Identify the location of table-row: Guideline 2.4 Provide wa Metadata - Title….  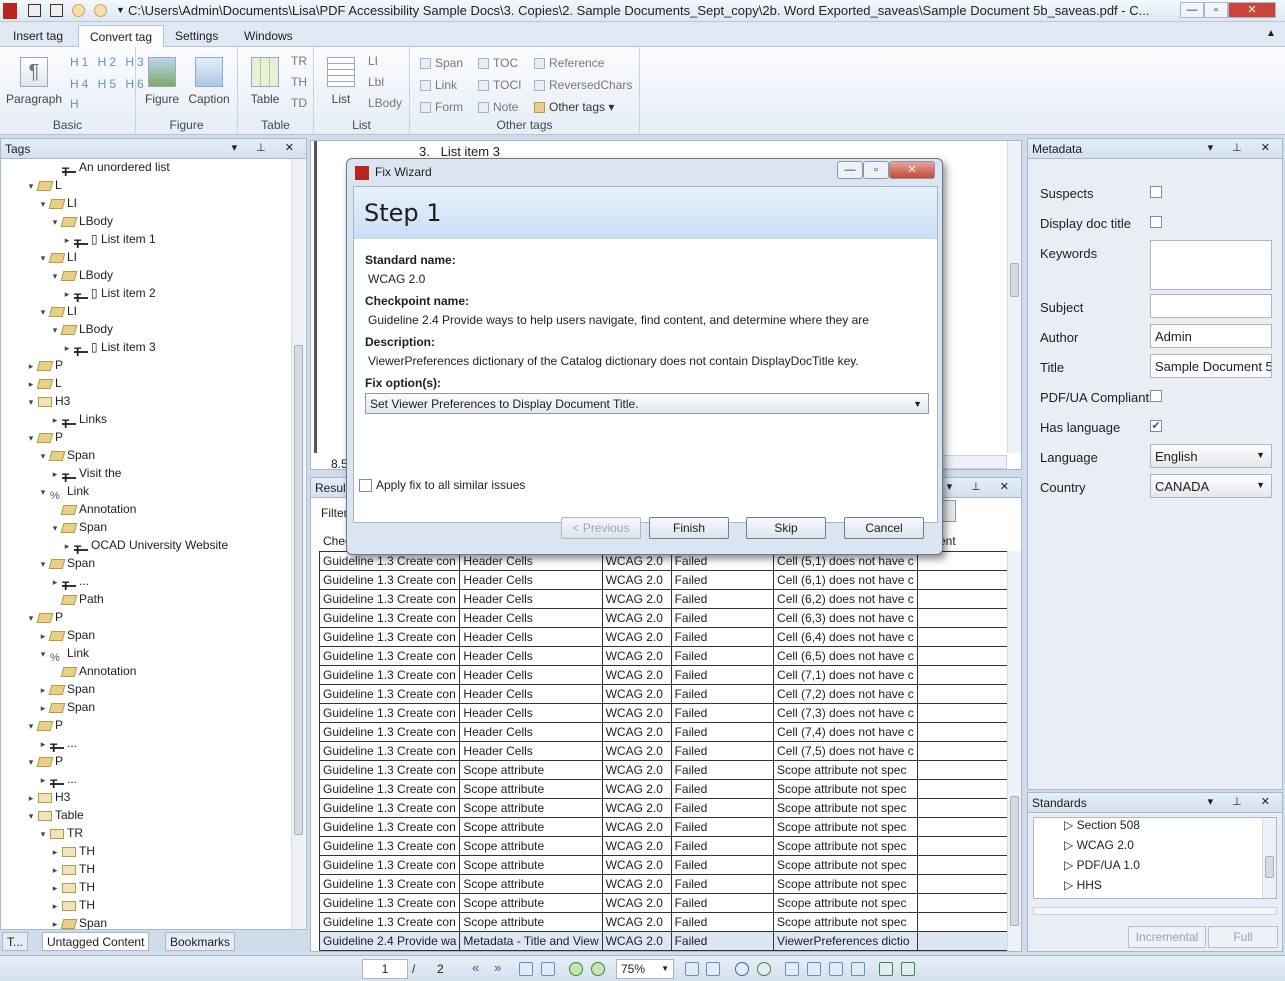
(670, 941).